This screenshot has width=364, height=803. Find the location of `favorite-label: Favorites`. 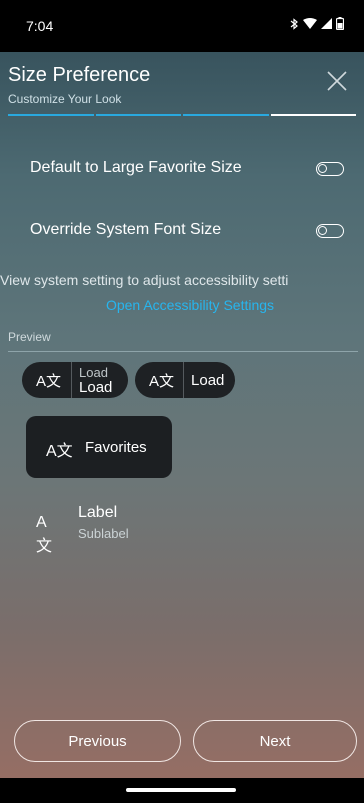

favorite-label: Favorites is located at coordinates (116, 447).